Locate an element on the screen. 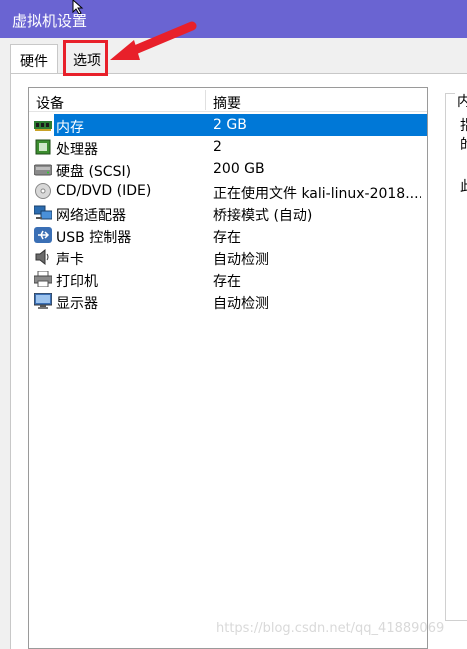 This screenshot has height=649, width=467. memory-description-line3: 此 is located at coordinates (463, 186).